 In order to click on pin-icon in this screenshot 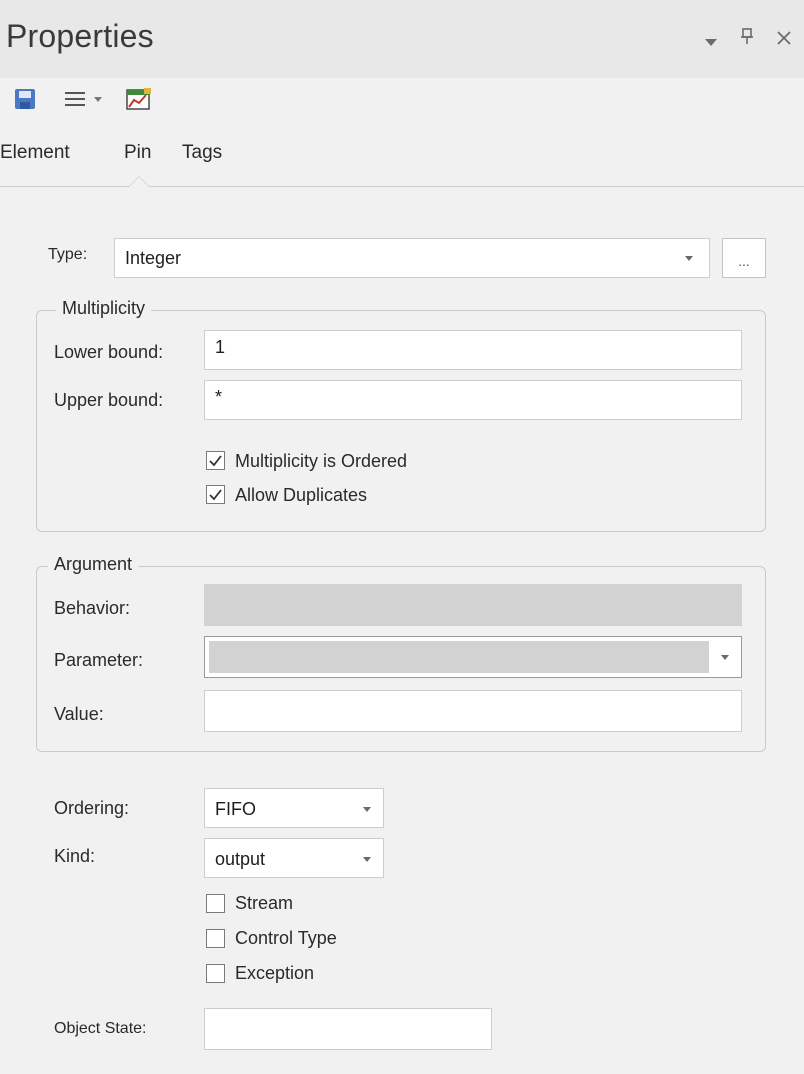, I will do `click(747, 36)`.